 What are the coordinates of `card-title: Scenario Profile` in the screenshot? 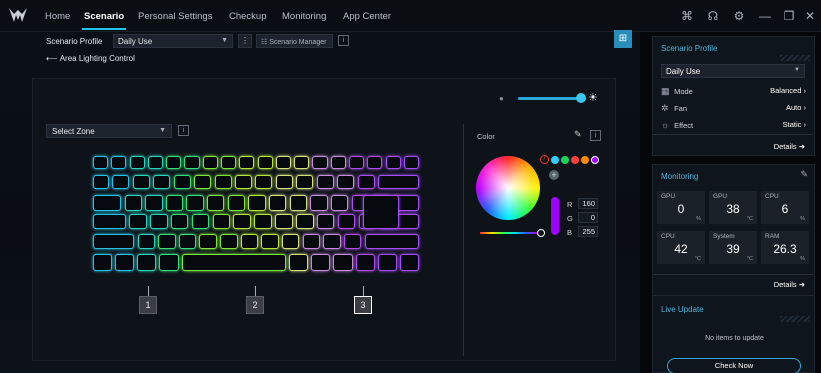 It's located at (689, 48).